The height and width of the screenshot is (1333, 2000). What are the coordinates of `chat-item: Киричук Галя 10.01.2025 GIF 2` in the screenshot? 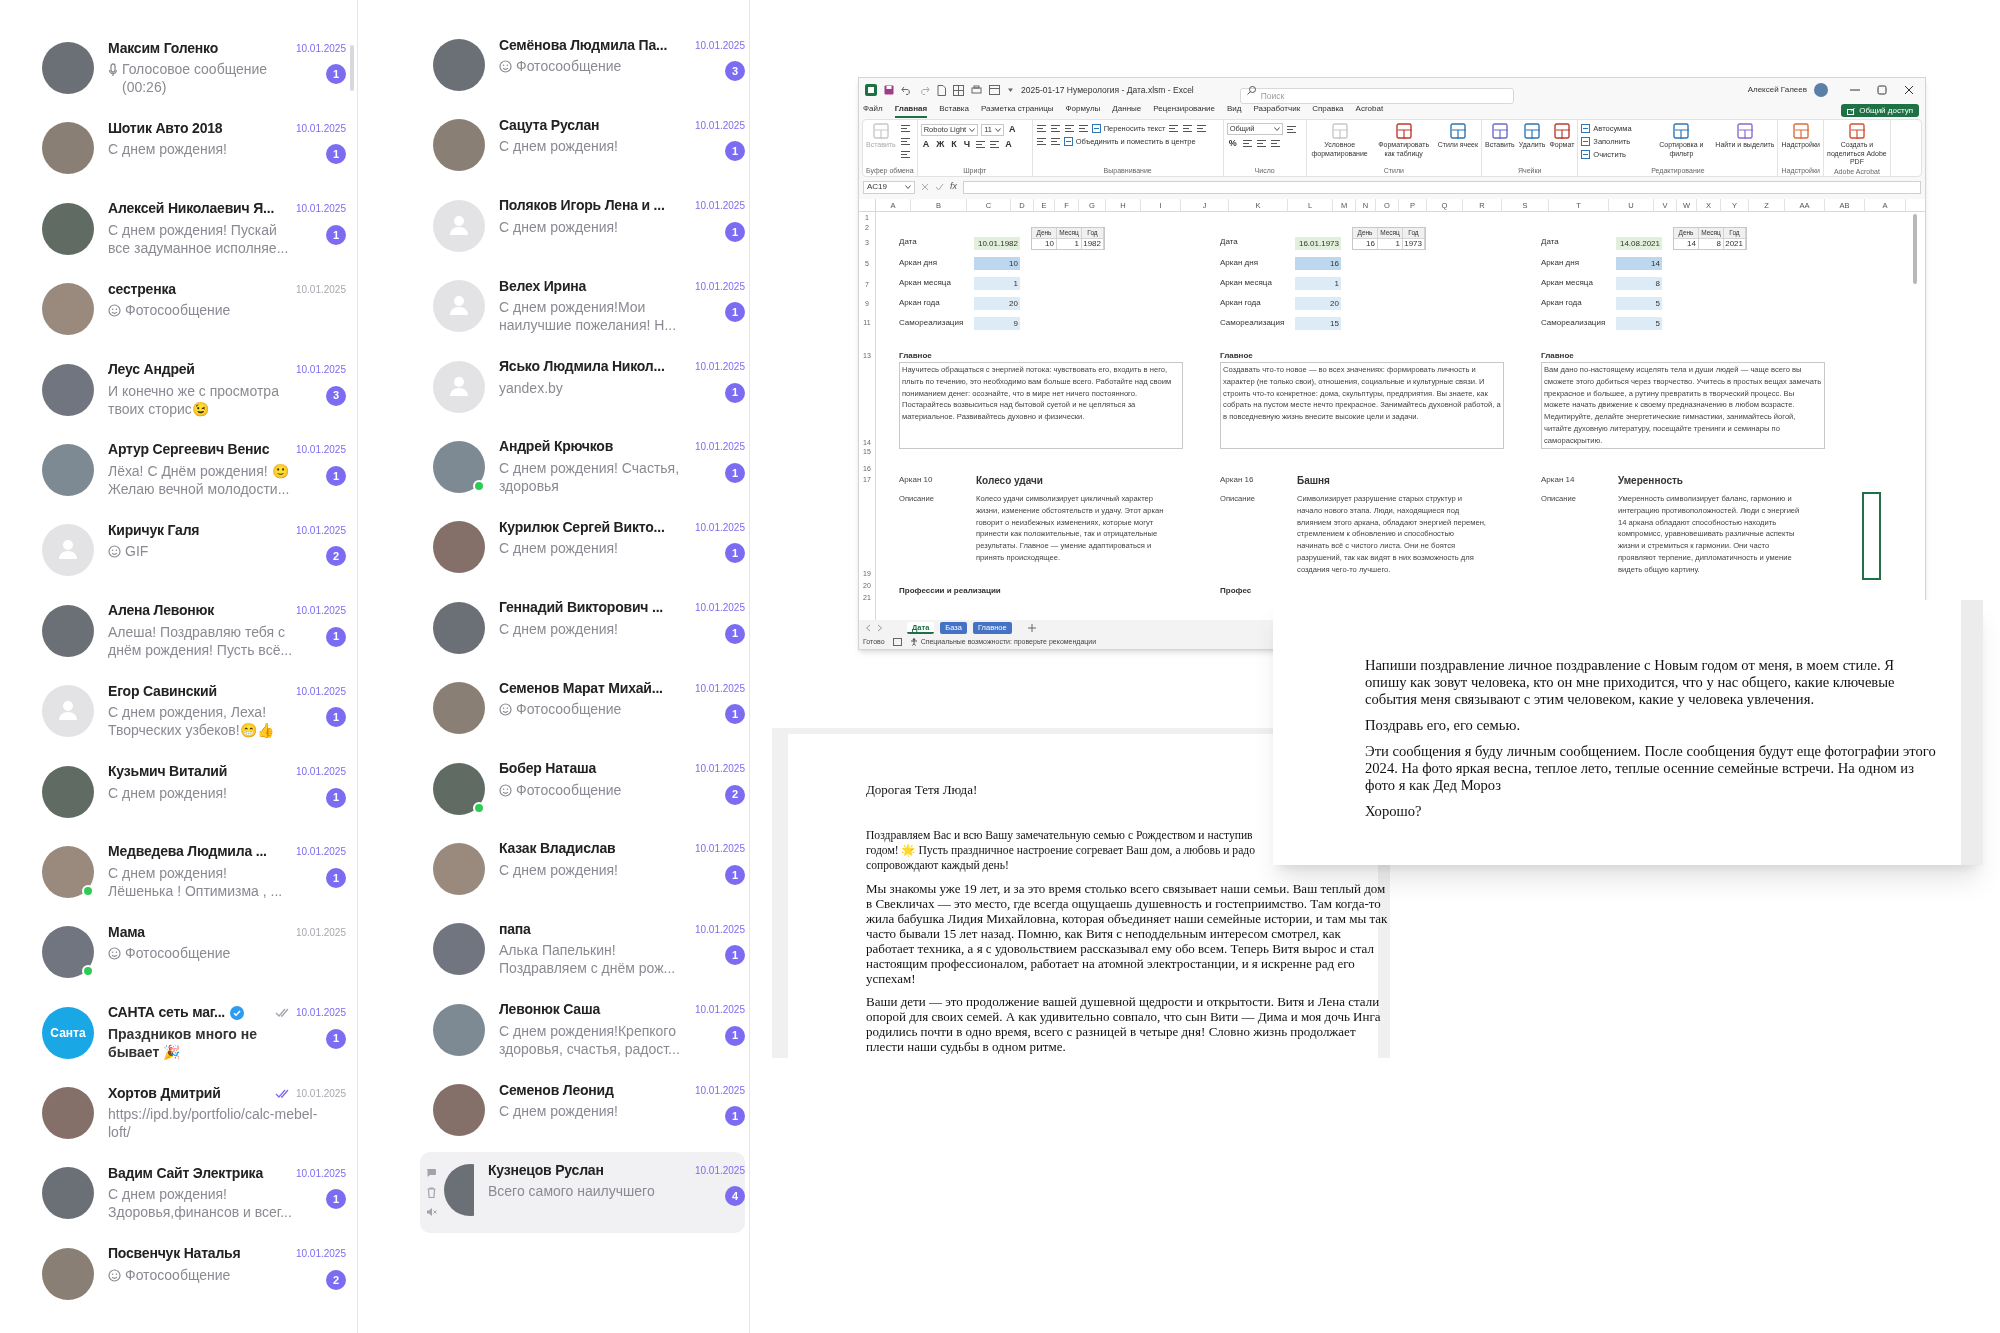 It's located at (194, 552).